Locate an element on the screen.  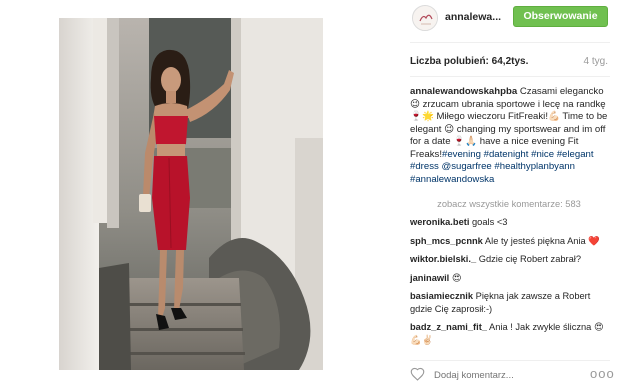
caption-username: annalewandowskahpba is located at coordinates (463, 91).